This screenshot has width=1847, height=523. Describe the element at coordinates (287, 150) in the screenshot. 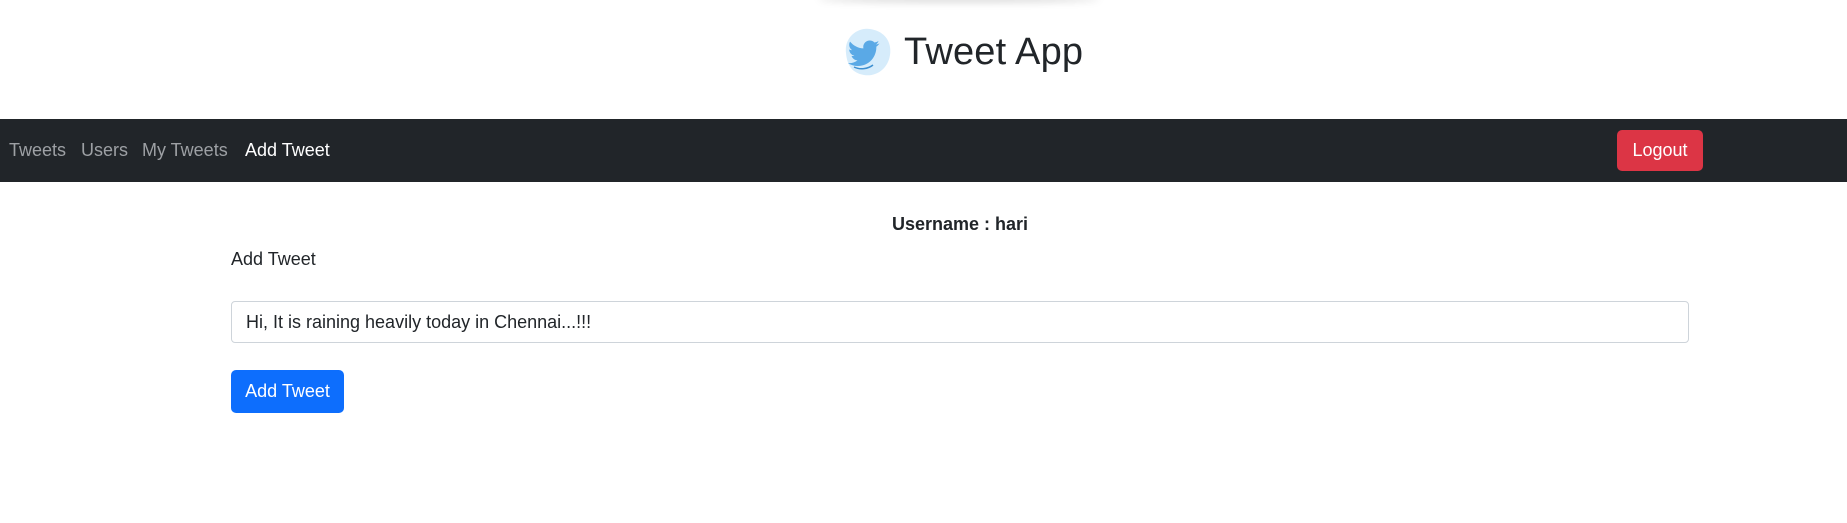

I see `nav-add-tweet-link: Add Tweet` at that location.